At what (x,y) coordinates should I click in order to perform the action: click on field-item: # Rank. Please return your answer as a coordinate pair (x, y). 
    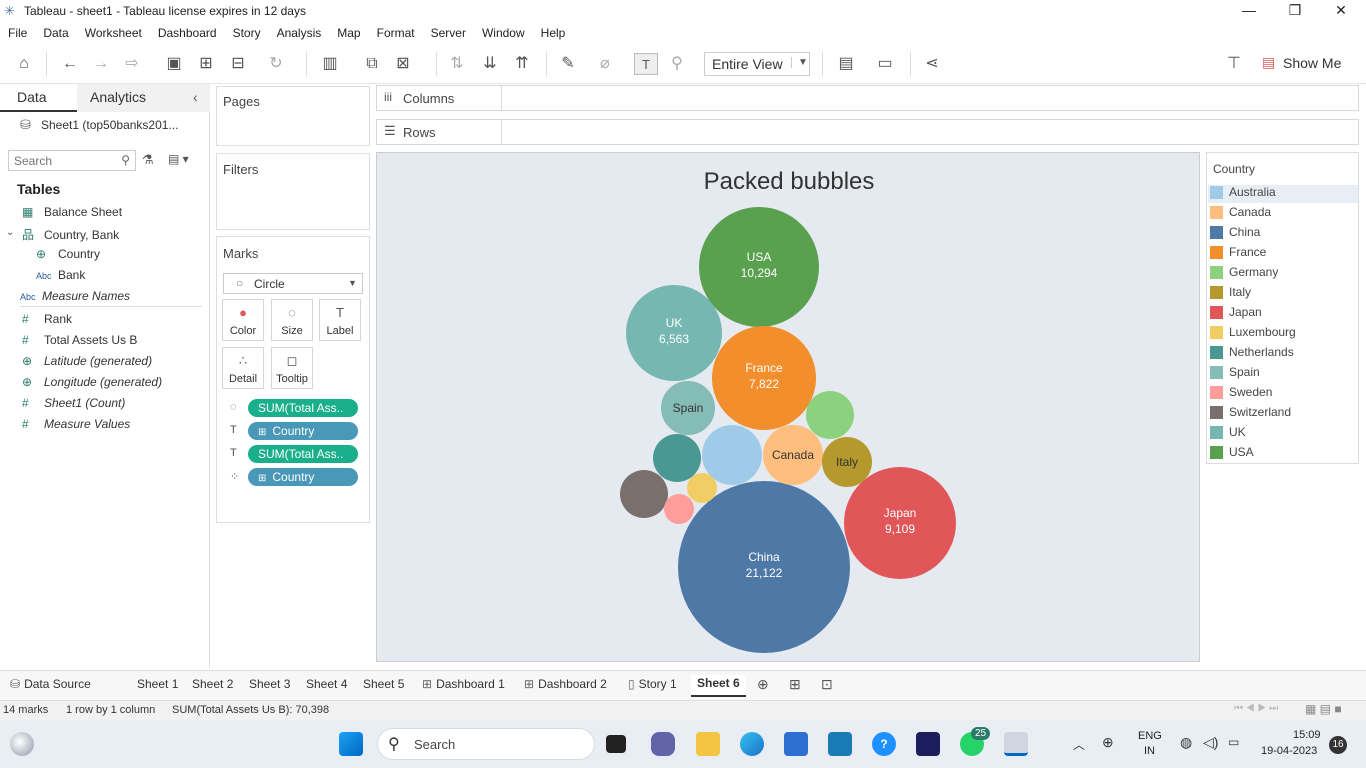
    Looking at the image, I should click on (47, 319).